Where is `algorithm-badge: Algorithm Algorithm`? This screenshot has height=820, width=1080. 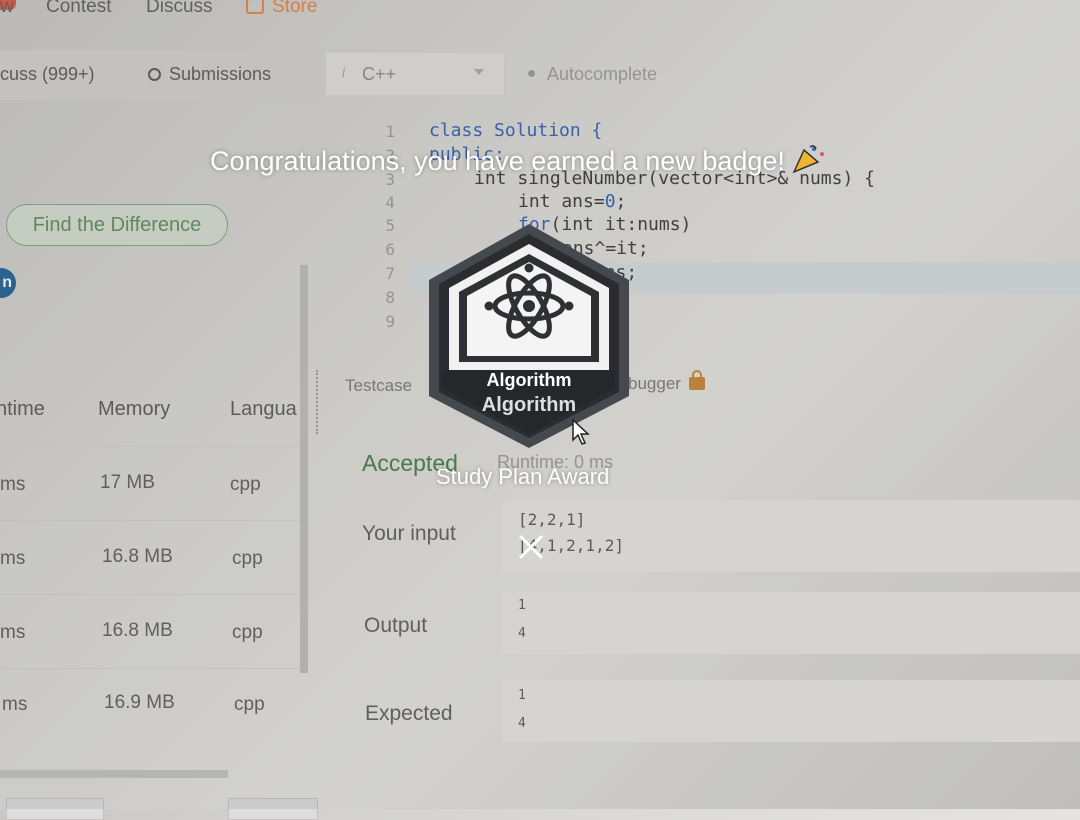 algorithm-badge: Algorithm Algorithm is located at coordinates (529, 336).